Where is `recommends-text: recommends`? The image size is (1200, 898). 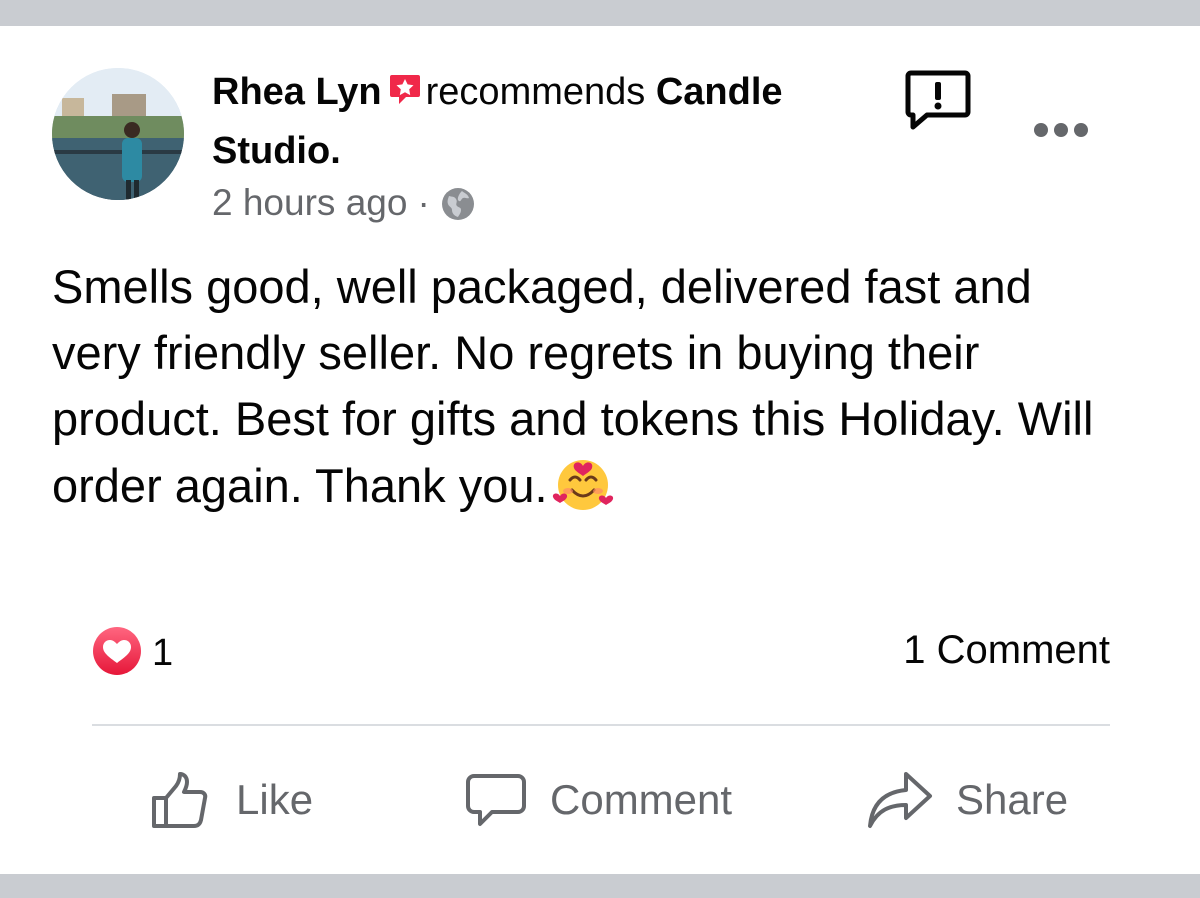 recommends-text: recommends is located at coordinates (535, 92).